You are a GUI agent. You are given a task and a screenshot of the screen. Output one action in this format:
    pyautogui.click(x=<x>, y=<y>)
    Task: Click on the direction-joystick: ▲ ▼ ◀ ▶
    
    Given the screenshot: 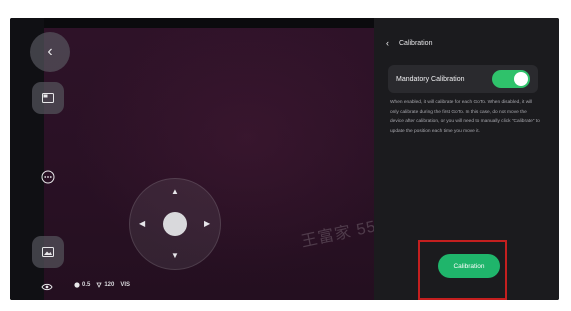 What is the action you would take?
    pyautogui.click(x=175, y=224)
    